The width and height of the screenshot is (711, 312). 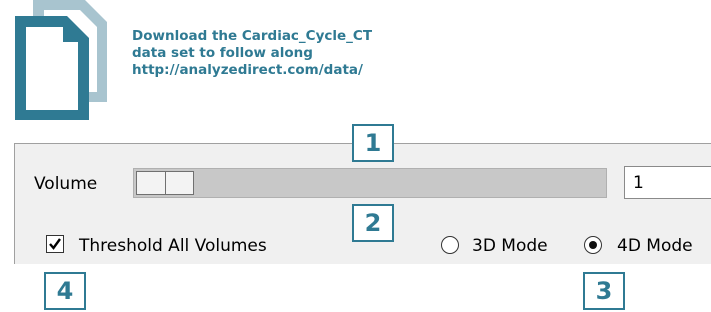 I want to click on callout-3: 3, so click(x=604, y=291).